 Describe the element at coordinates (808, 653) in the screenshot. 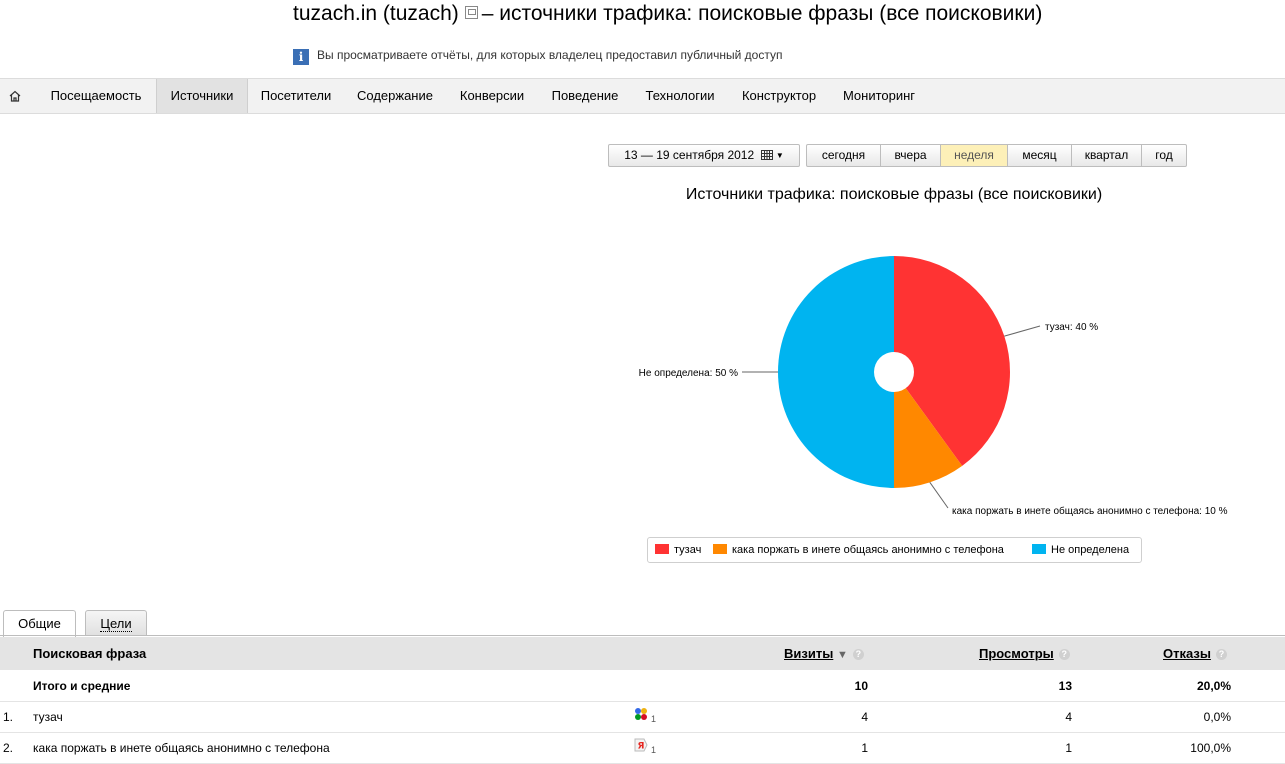

I see `col-visits-label: Визиты` at that location.